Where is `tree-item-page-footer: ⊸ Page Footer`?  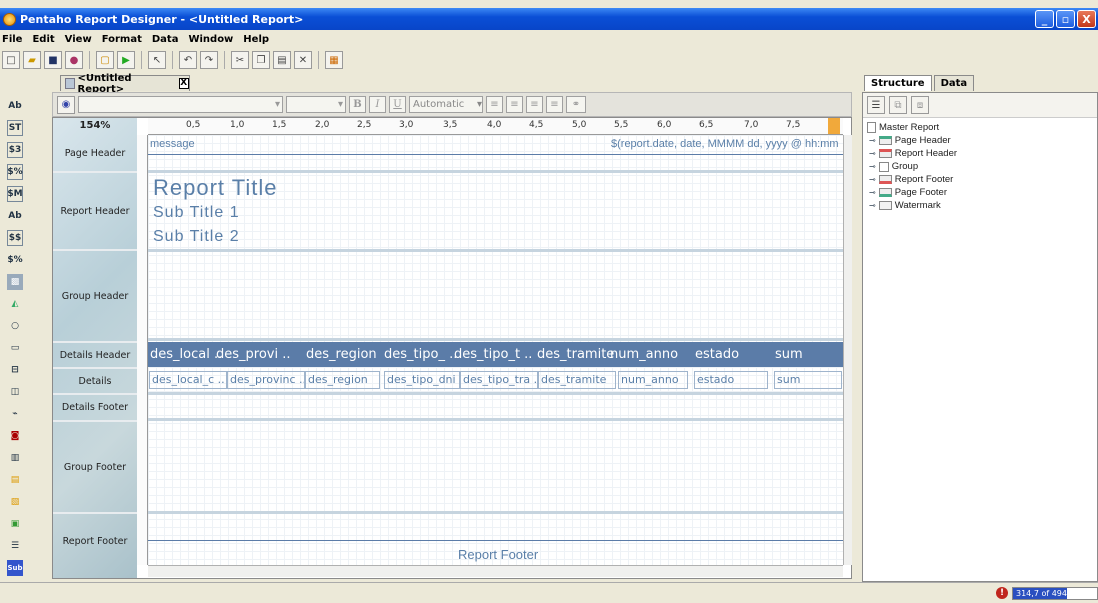 tree-item-page-footer: ⊸ Page Footer is located at coordinates (982, 192).